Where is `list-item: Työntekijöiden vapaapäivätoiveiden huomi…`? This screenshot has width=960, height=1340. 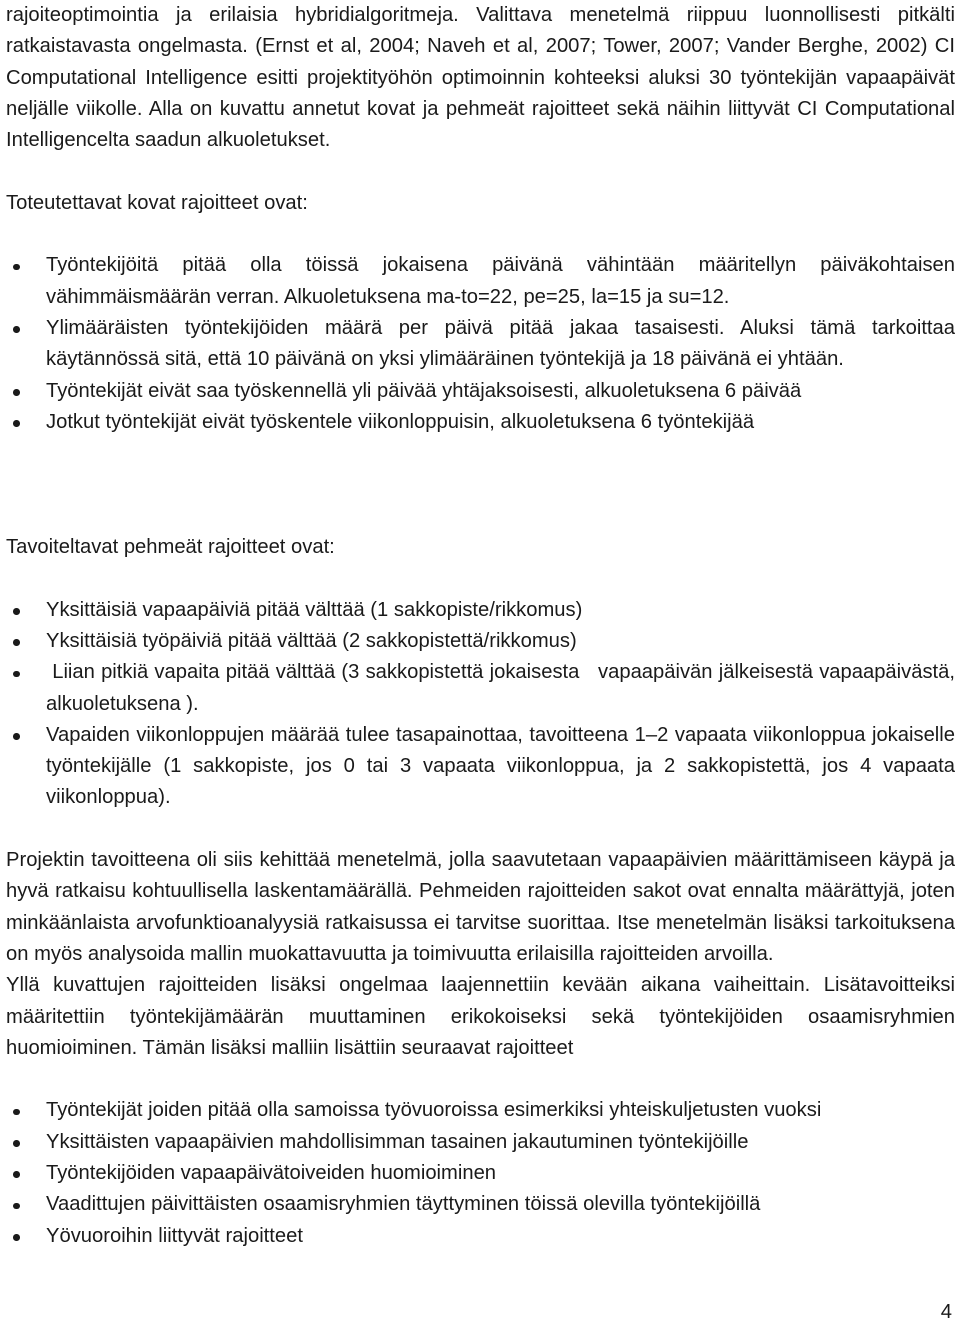
list-item: Työntekijöiden vapaapäivätoiveiden huomi… is located at coordinates (480, 1173).